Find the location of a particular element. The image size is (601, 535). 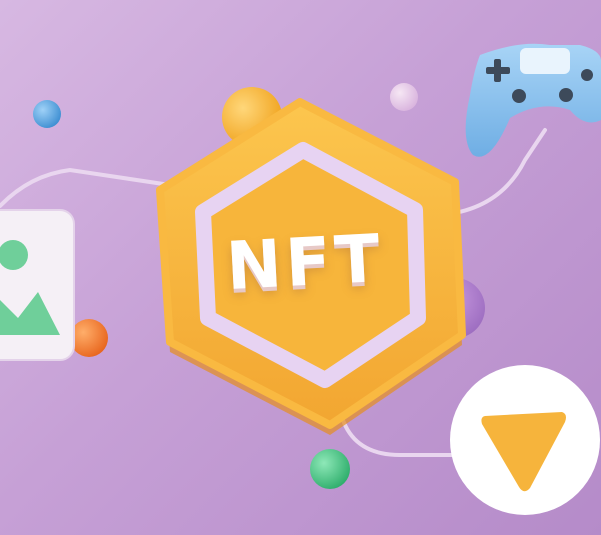

connector-line is located at coordinates (86, 187).